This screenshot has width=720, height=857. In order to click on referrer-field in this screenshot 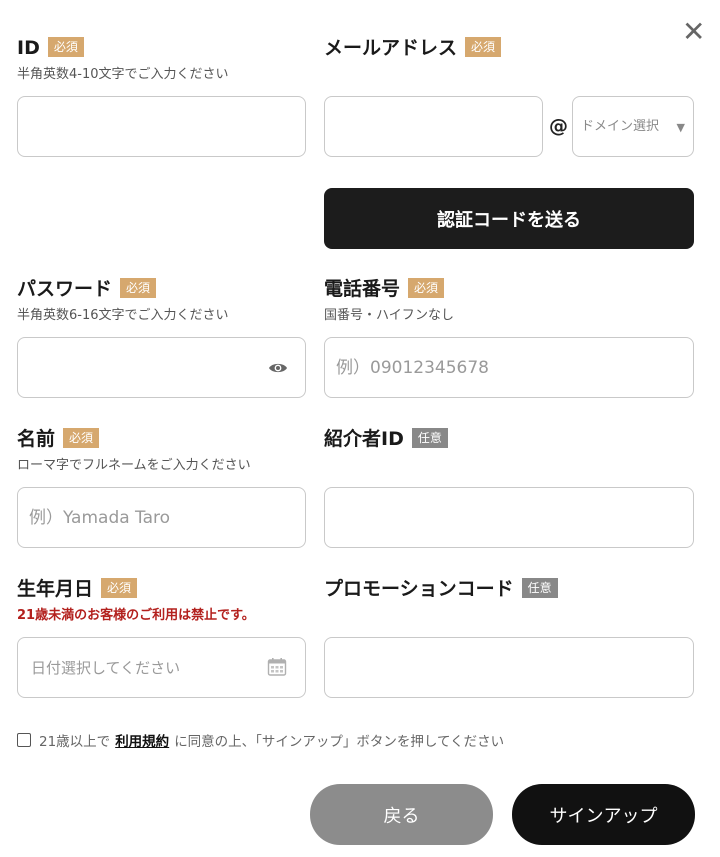, I will do `click(509, 517)`.